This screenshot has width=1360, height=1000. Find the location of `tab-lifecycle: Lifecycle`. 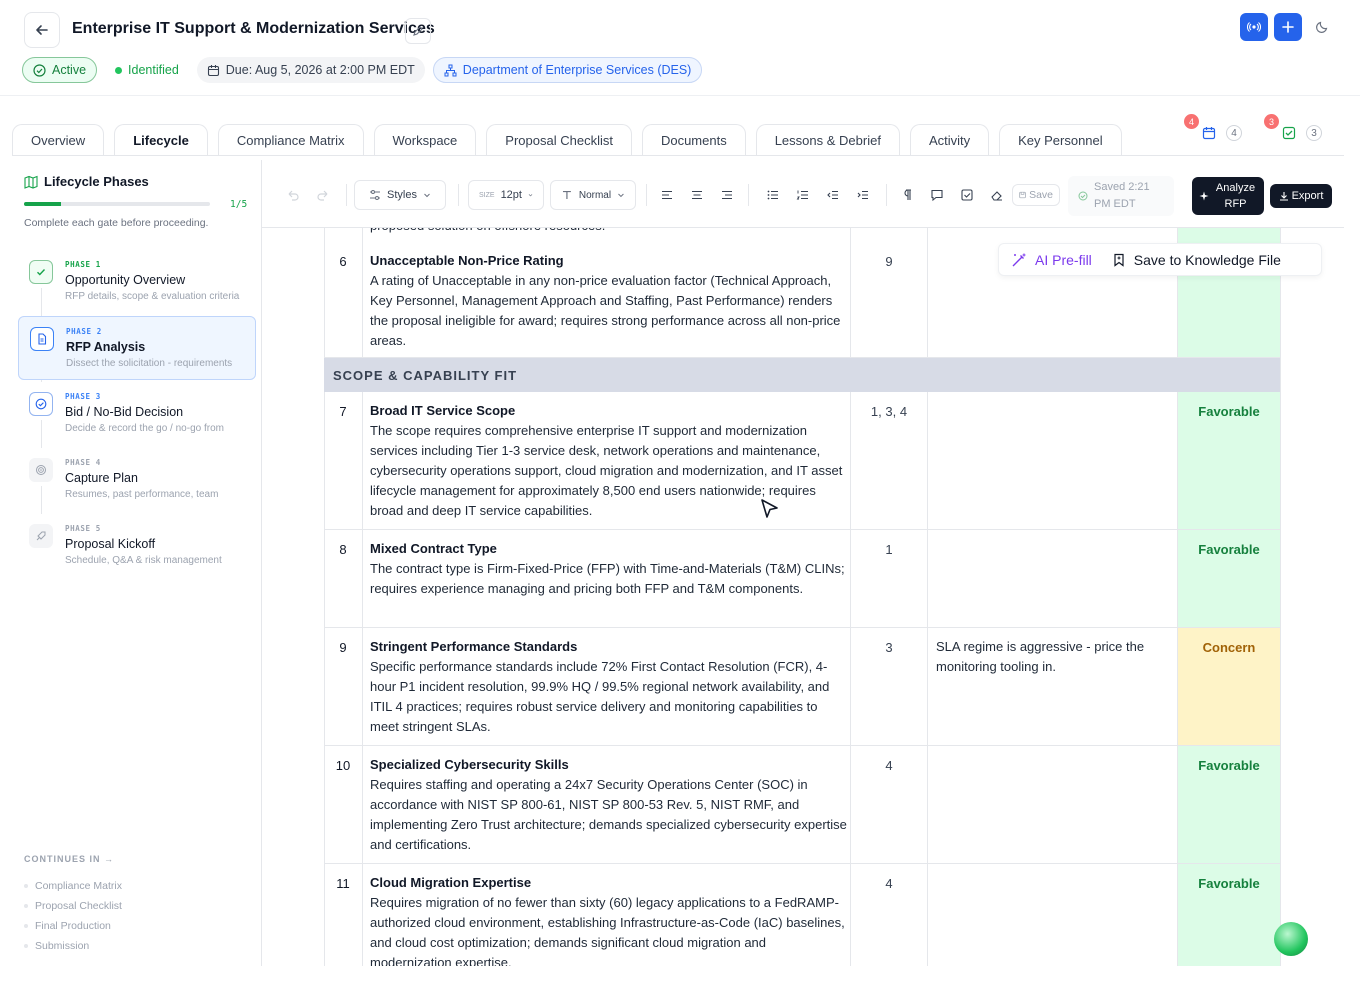

tab-lifecycle: Lifecycle is located at coordinates (161, 140).